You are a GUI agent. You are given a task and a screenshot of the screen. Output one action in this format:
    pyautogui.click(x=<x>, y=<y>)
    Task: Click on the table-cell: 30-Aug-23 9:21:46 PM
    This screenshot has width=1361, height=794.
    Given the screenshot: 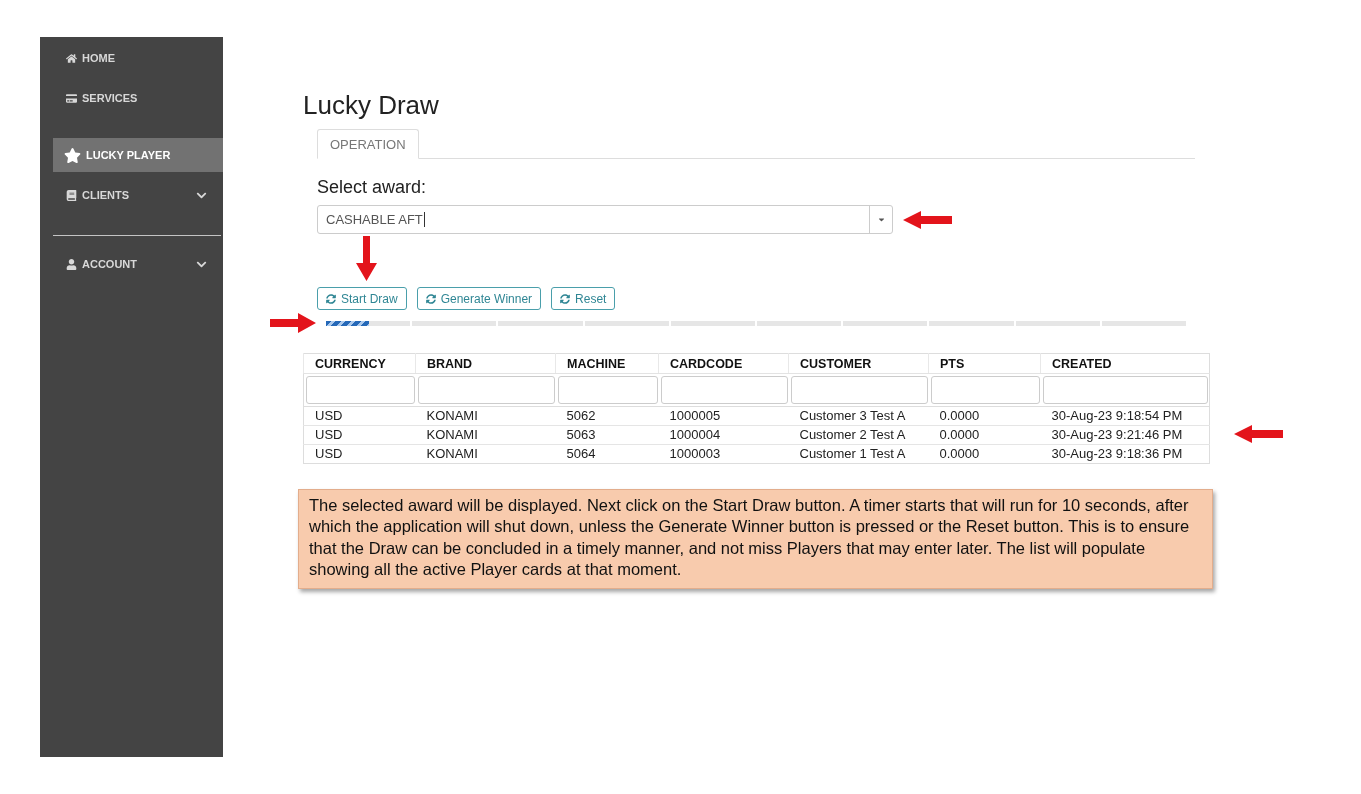 What is the action you would take?
    pyautogui.click(x=1125, y=435)
    